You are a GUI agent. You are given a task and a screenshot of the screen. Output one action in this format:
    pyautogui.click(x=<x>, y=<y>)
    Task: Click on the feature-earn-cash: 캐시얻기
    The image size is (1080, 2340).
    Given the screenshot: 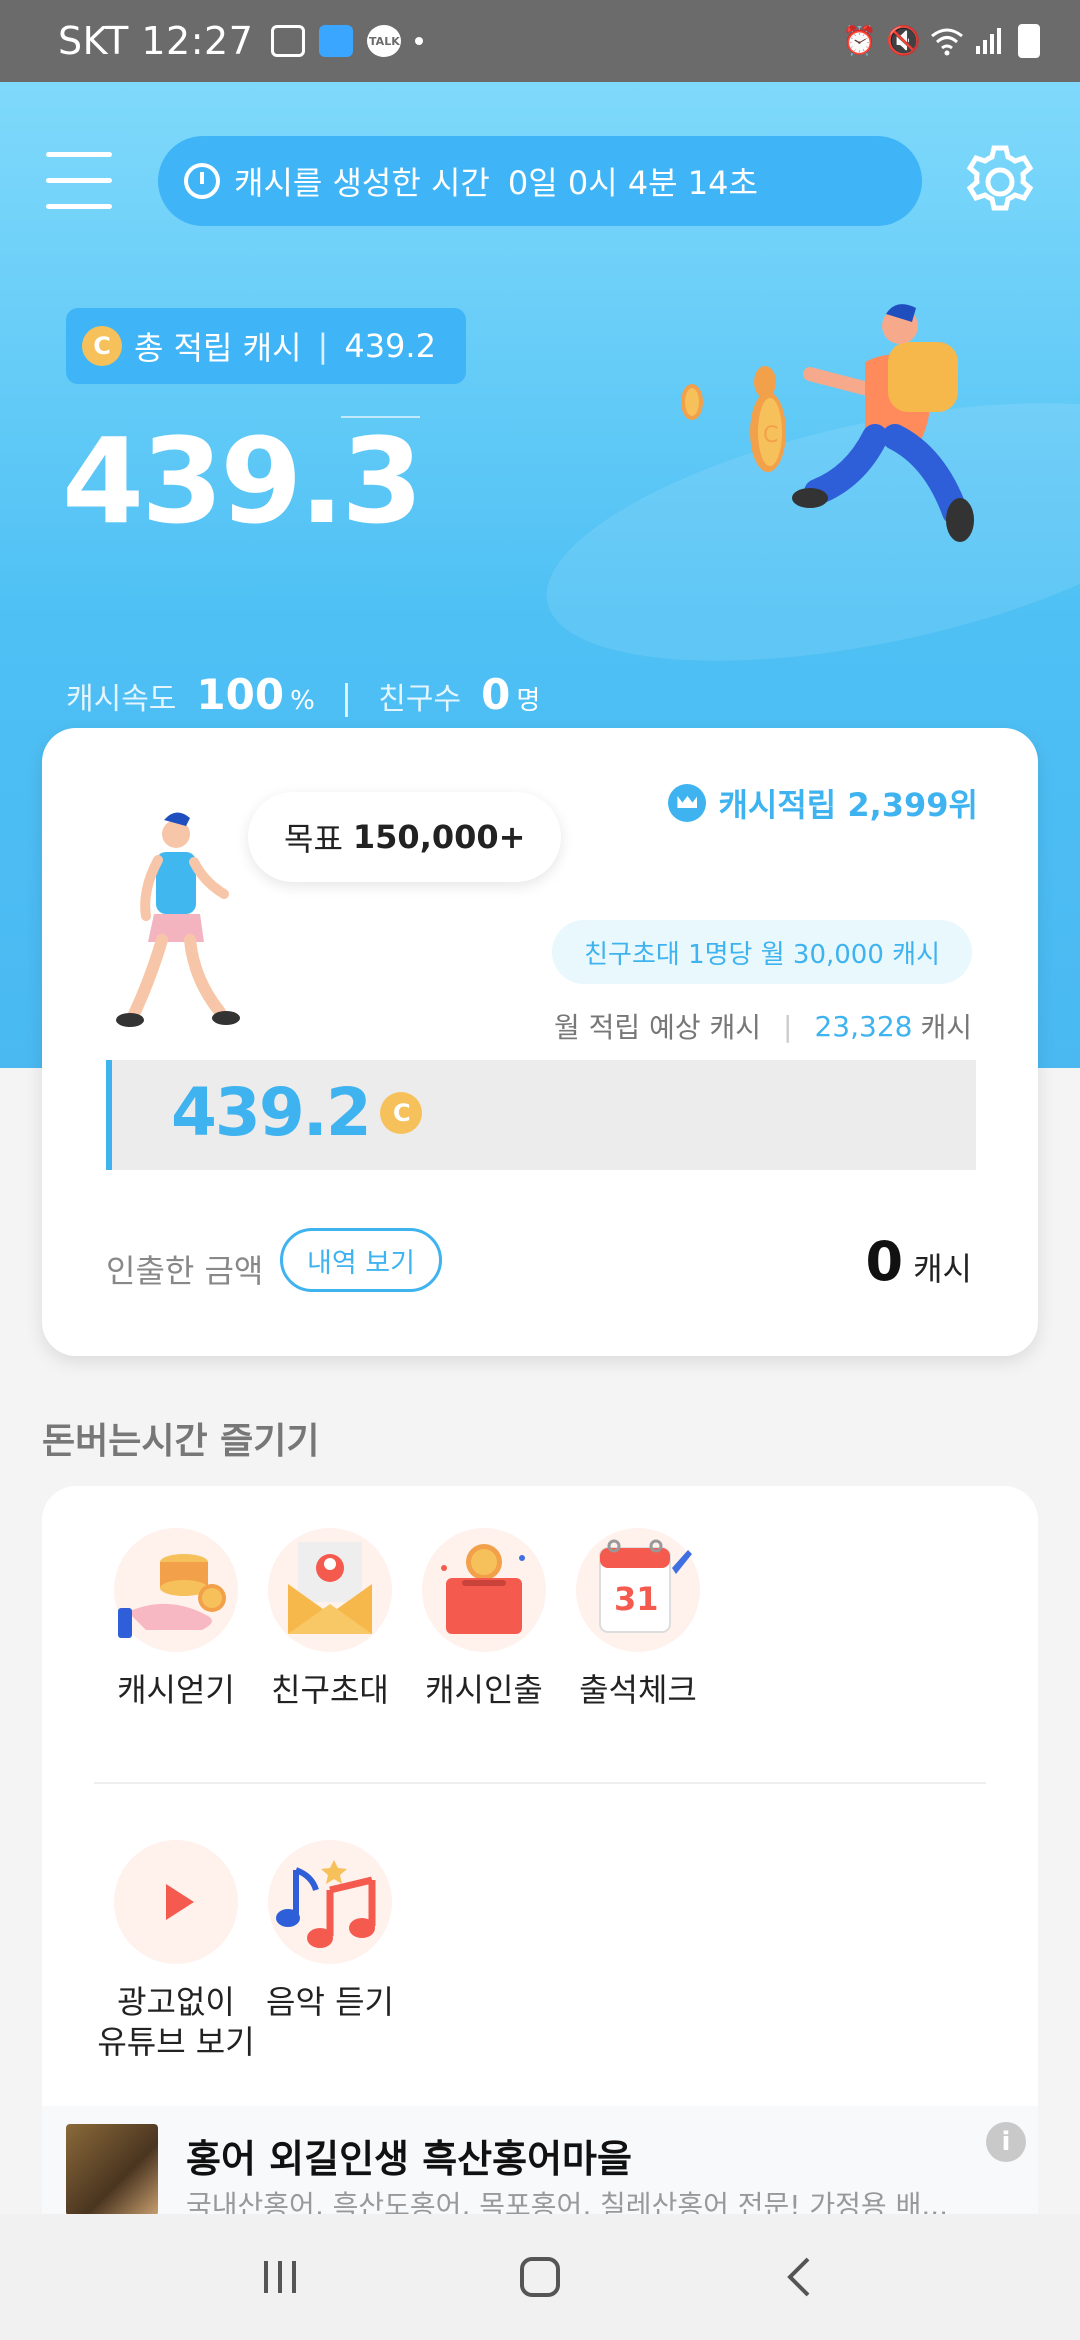 What is the action you would take?
    pyautogui.click(x=176, y=1619)
    